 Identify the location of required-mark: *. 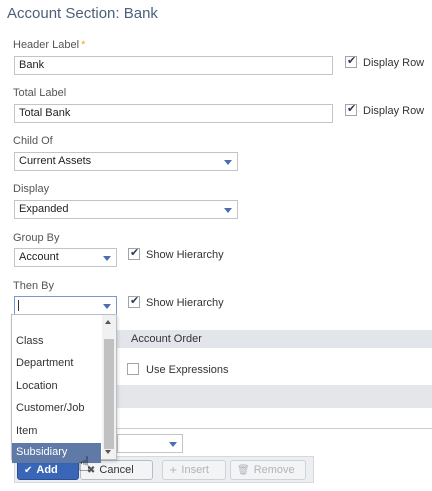
(83, 45).